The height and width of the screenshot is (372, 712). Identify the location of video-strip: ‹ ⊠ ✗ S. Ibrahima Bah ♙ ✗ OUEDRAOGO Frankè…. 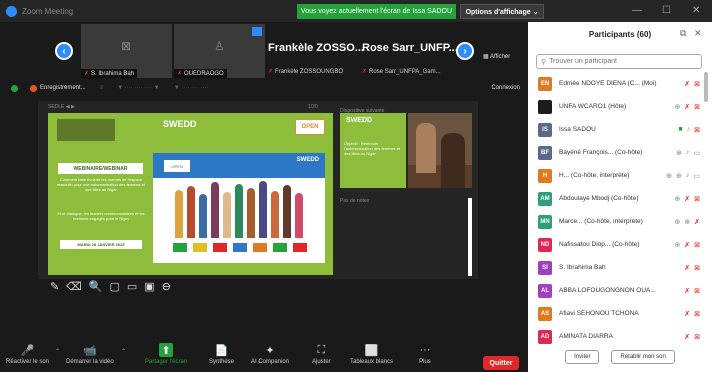
(264, 51).